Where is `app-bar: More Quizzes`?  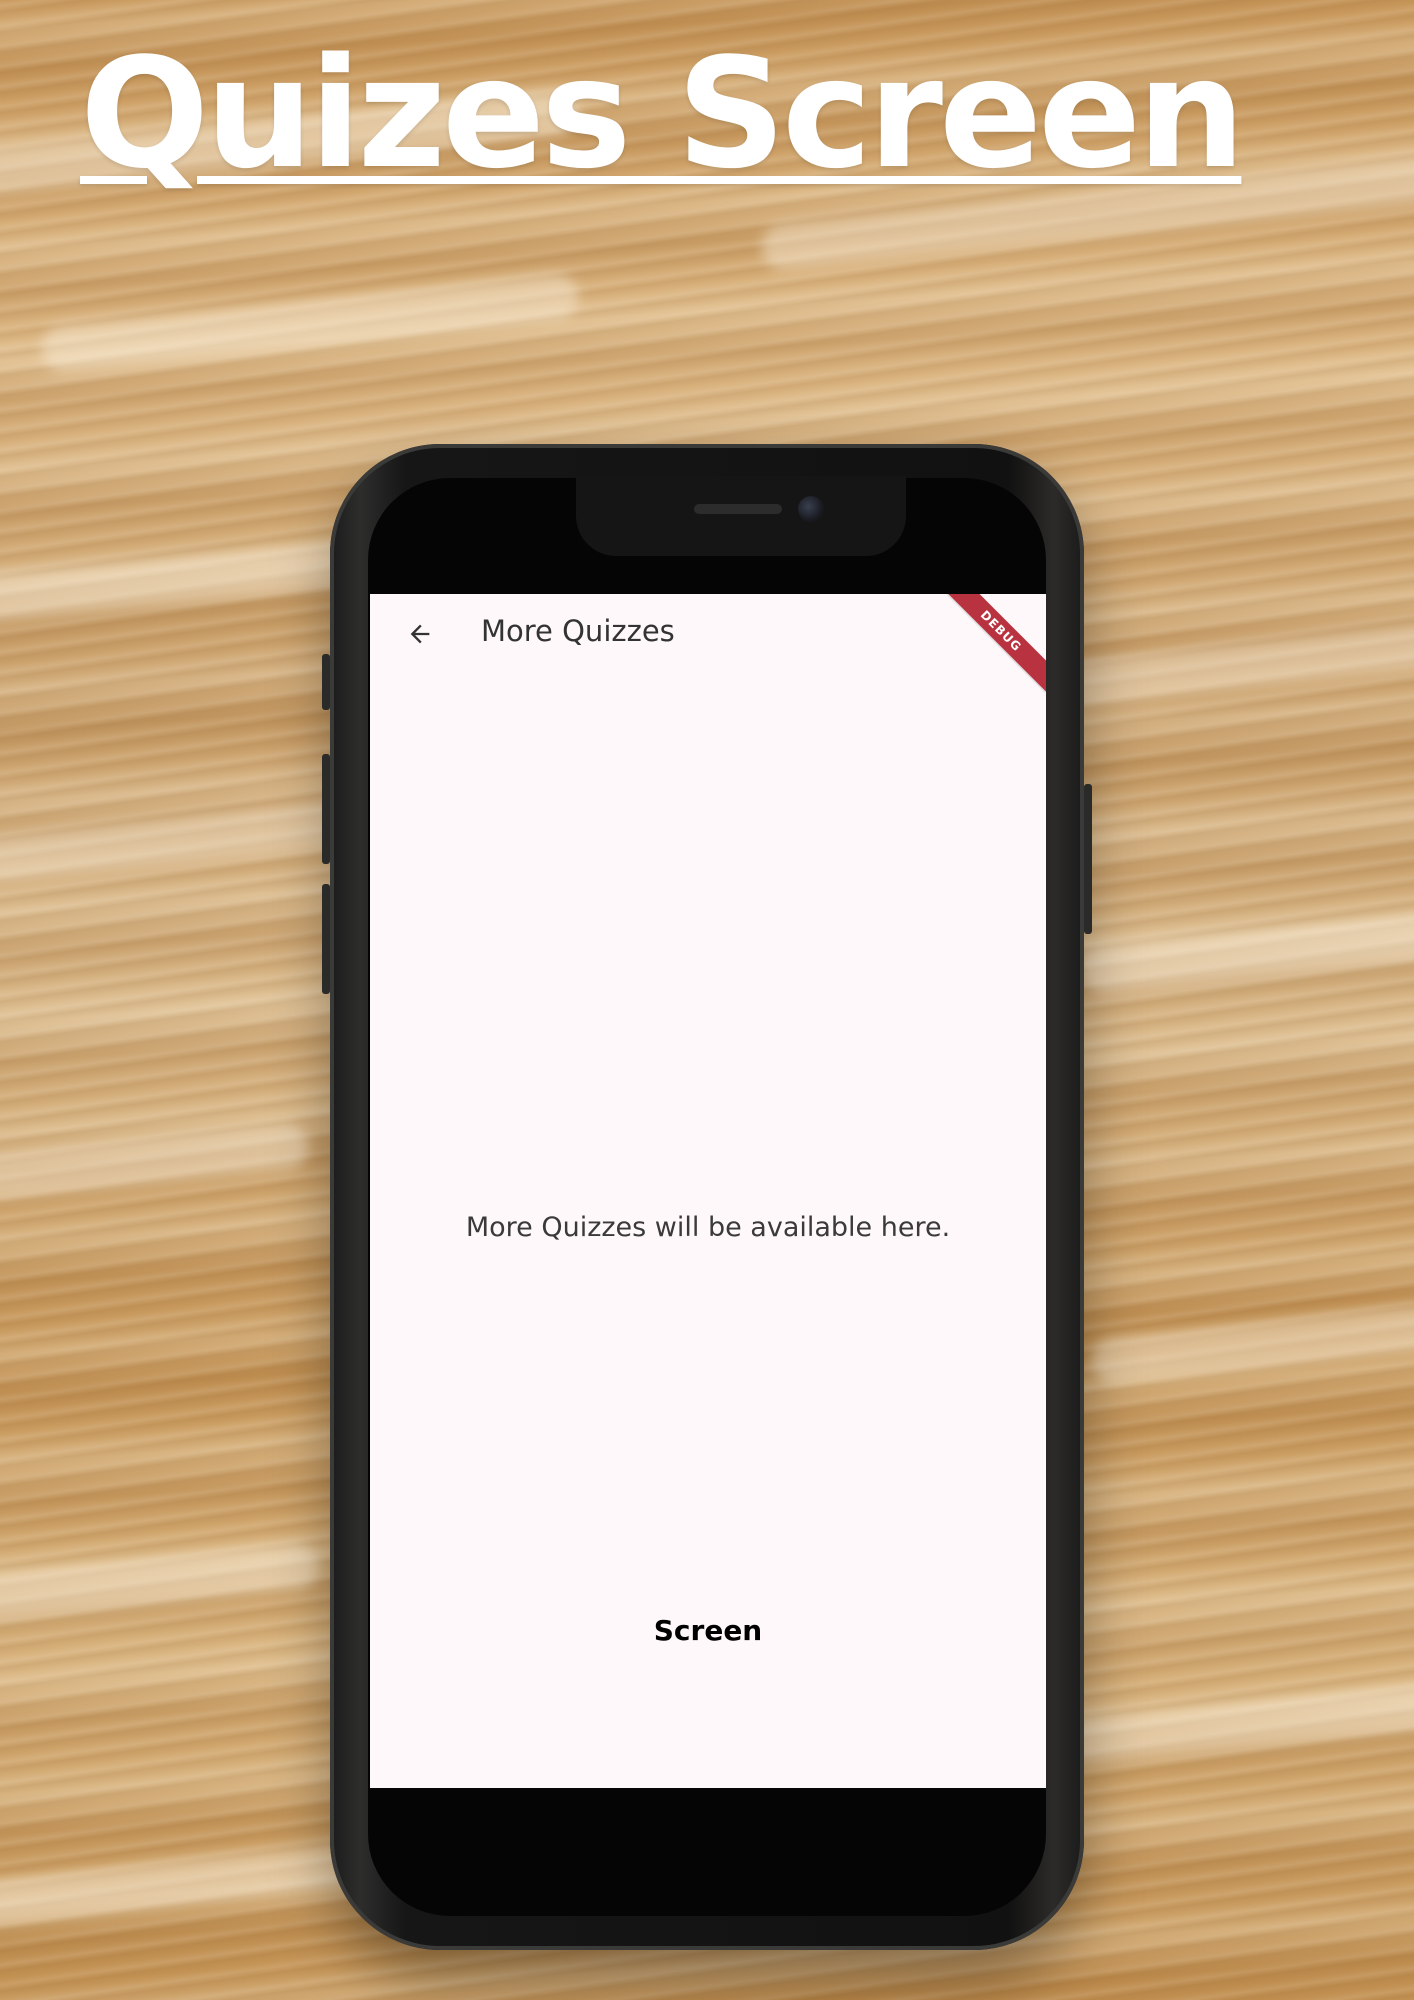
app-bar: More Quizzes is located at coordinates (708, 634).